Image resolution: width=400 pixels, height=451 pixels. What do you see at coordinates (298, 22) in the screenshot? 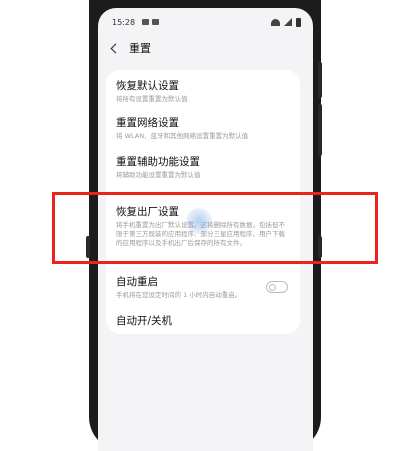
I see `battery-icon` at bounding box center [298, 22].